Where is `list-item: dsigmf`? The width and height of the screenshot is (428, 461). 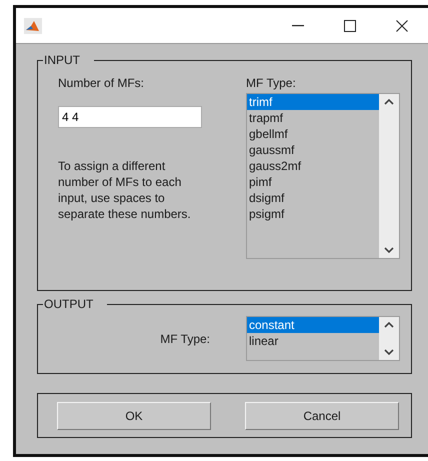
list-item: dsigmf is located at coordinates (313, 198).